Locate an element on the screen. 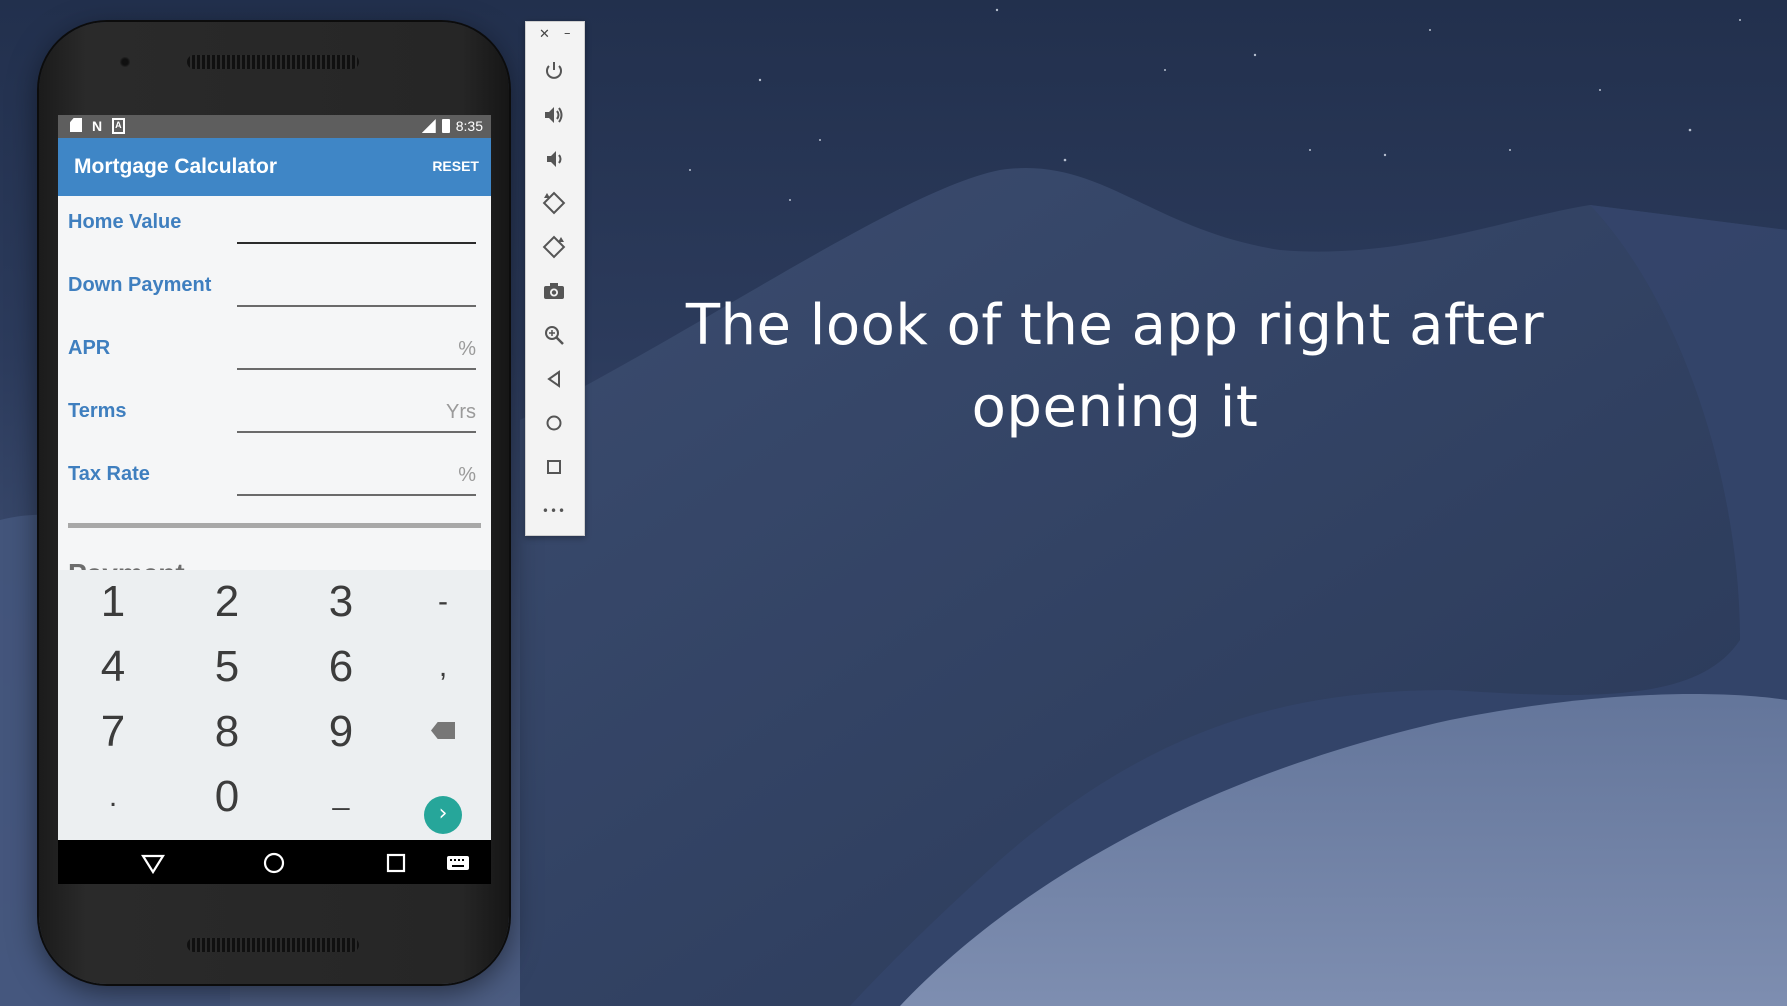 The image size is (1787, 1006). android-nav-bar is located at coordinates (274, 862).